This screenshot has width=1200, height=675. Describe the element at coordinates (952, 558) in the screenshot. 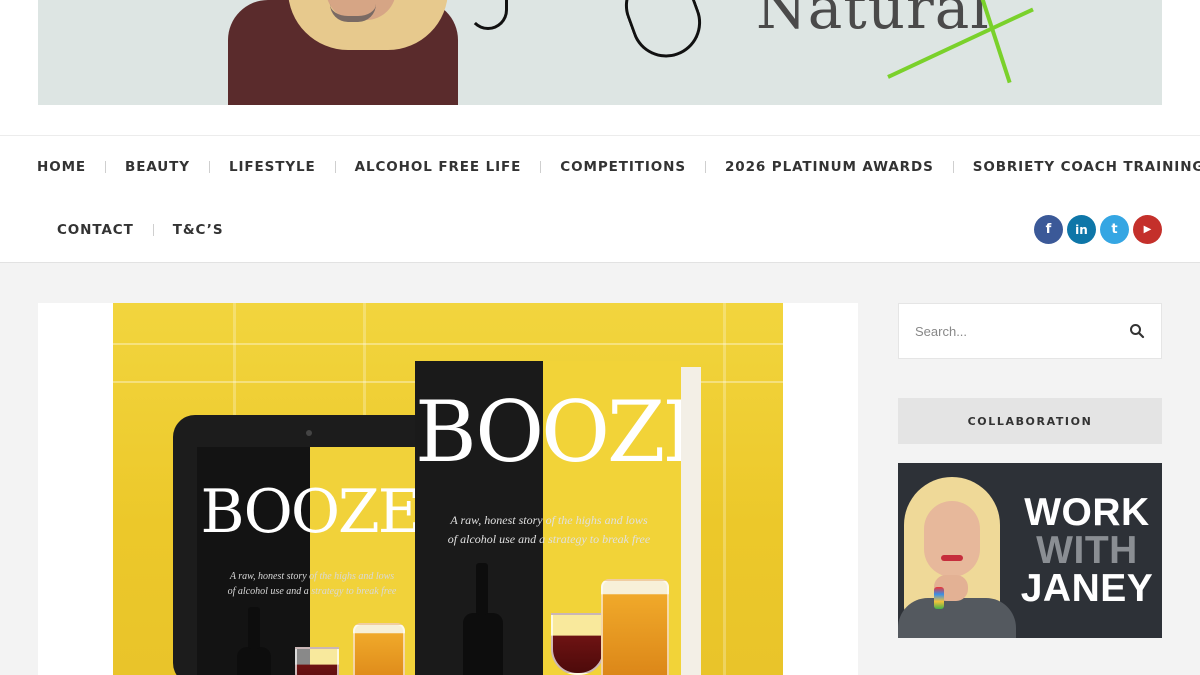

I see `promo-portrait-lips` at that location.